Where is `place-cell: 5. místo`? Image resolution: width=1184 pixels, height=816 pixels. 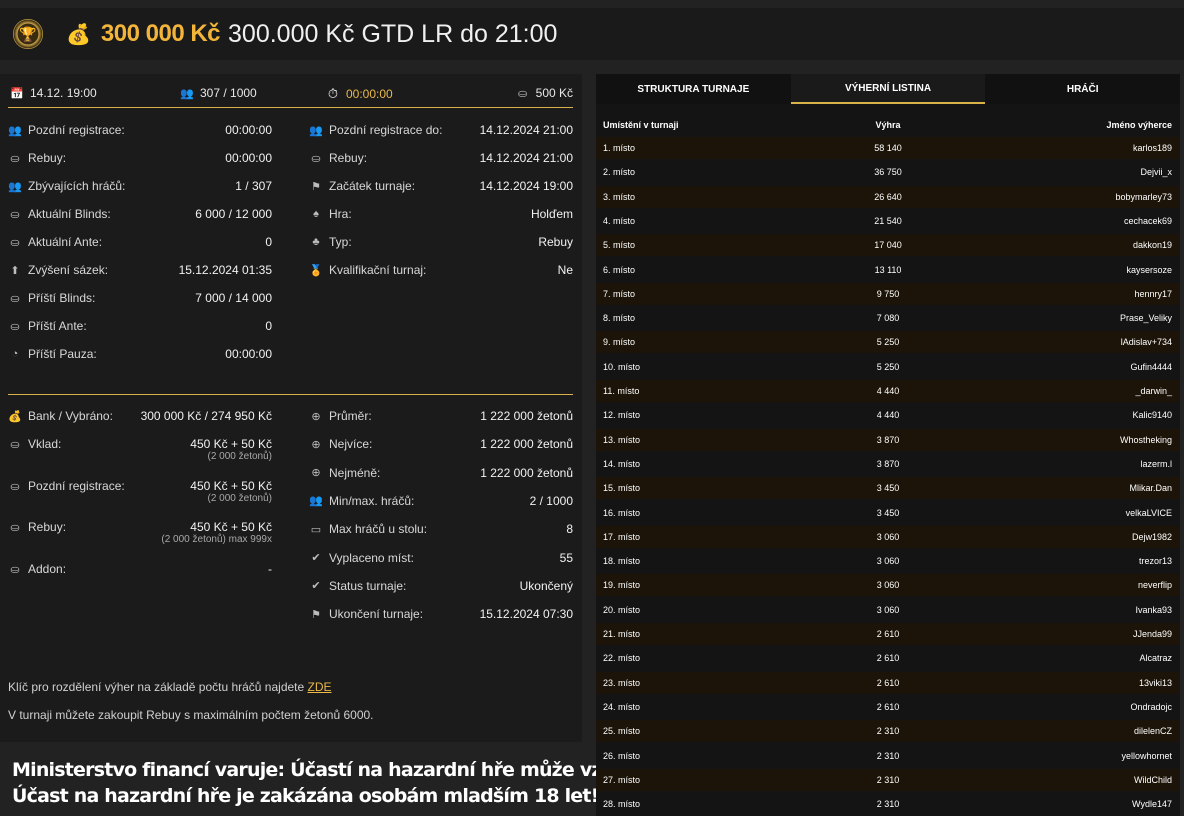 place-cell: 5. místo is located at coordinates (619, 245).